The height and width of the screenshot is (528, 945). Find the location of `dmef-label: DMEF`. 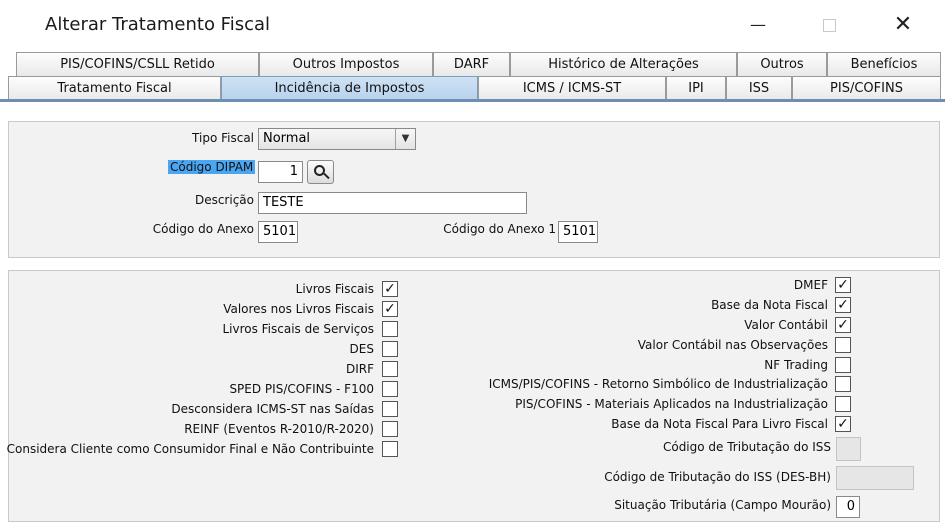

dmef-label: DMEF is located at coordinates (810, 285).